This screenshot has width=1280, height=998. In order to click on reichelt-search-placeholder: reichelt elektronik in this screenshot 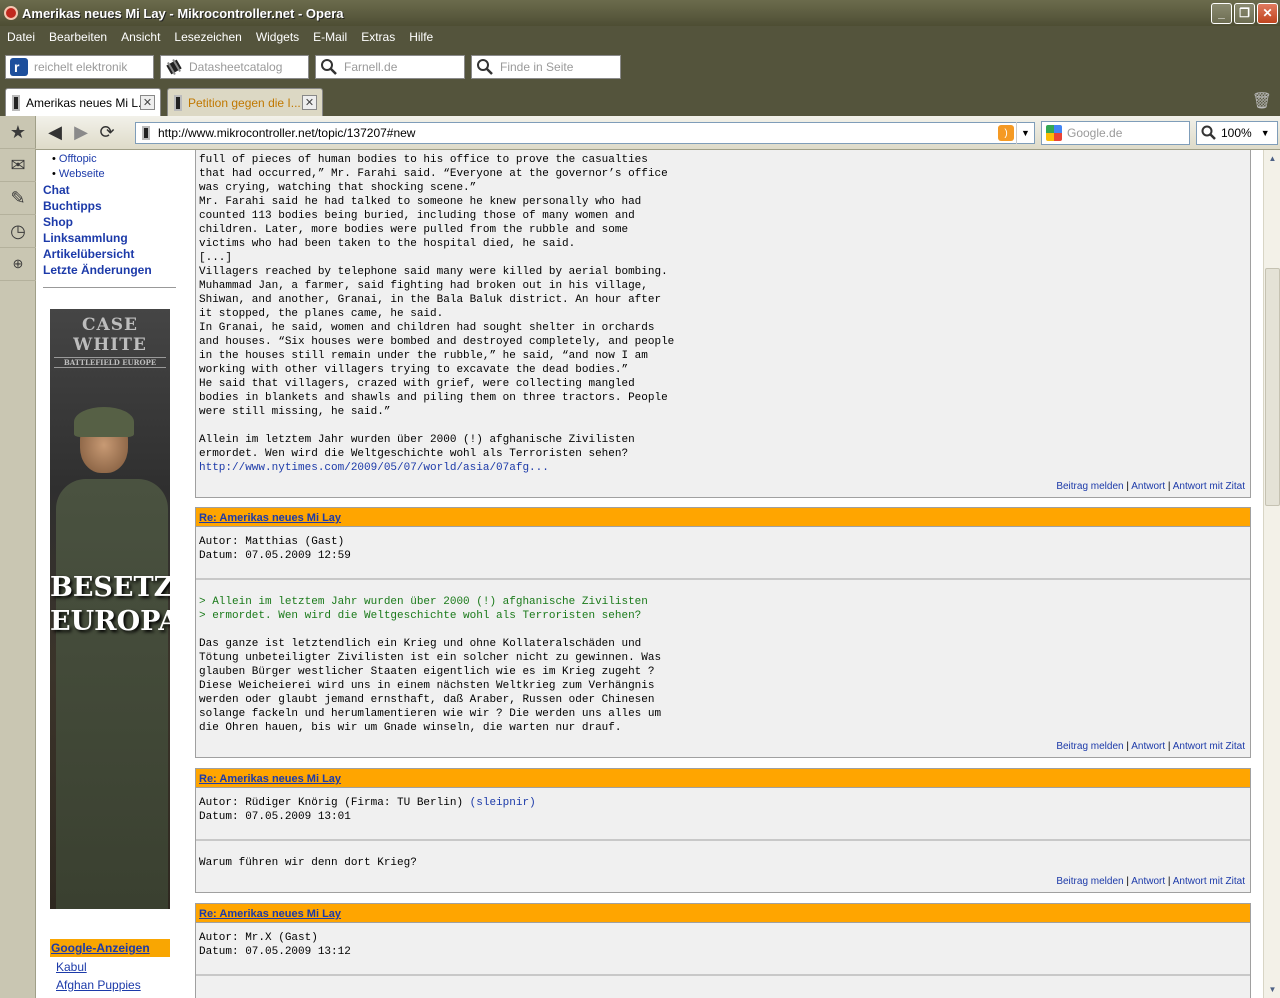, I will do `click(81, 67)`.